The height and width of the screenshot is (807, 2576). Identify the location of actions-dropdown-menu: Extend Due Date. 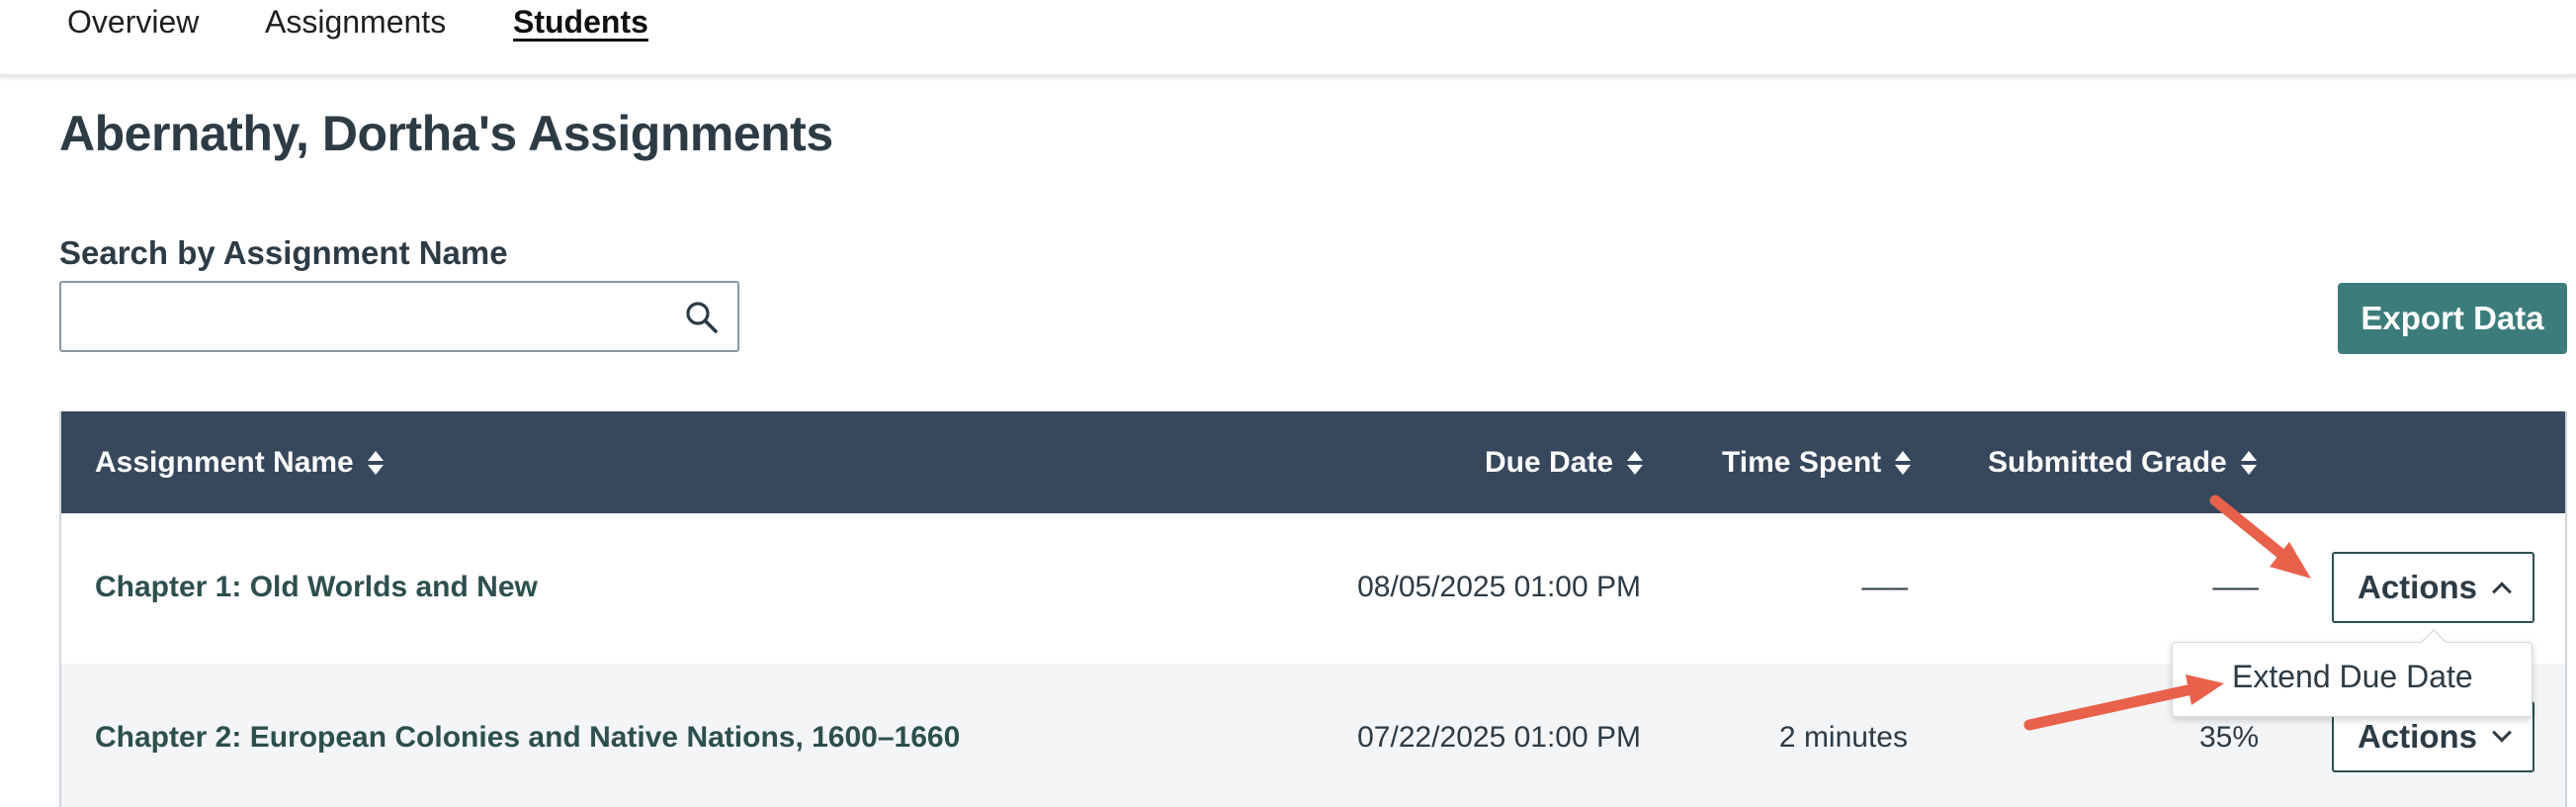
(2352, 673).